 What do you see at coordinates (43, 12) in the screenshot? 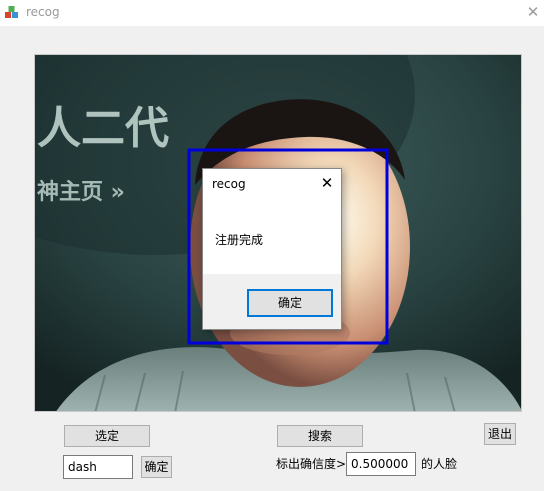
I see `window-title: recog` at bounding box center [43, 12].